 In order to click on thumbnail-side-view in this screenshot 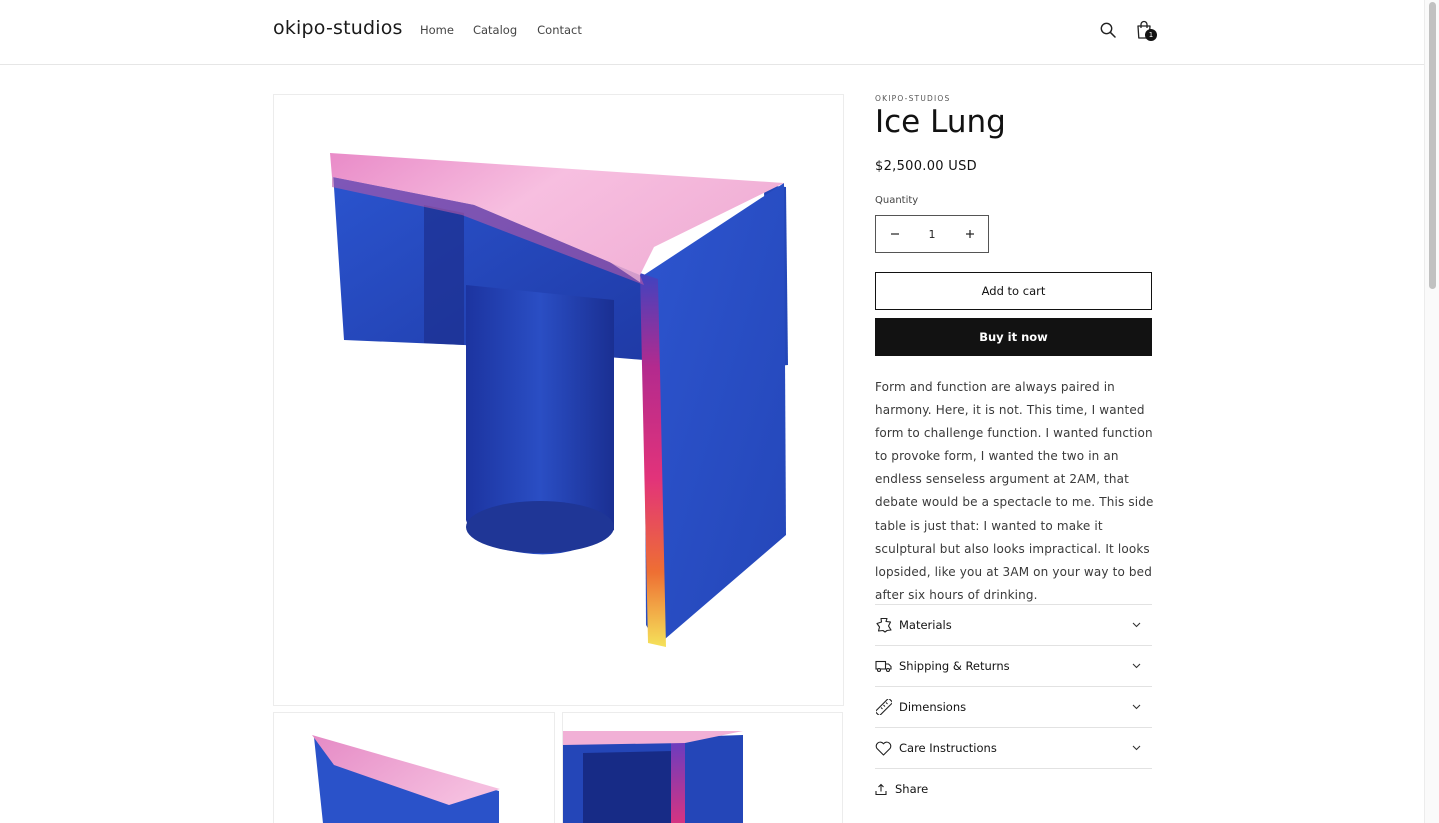, I will do `click(653, 777)`.